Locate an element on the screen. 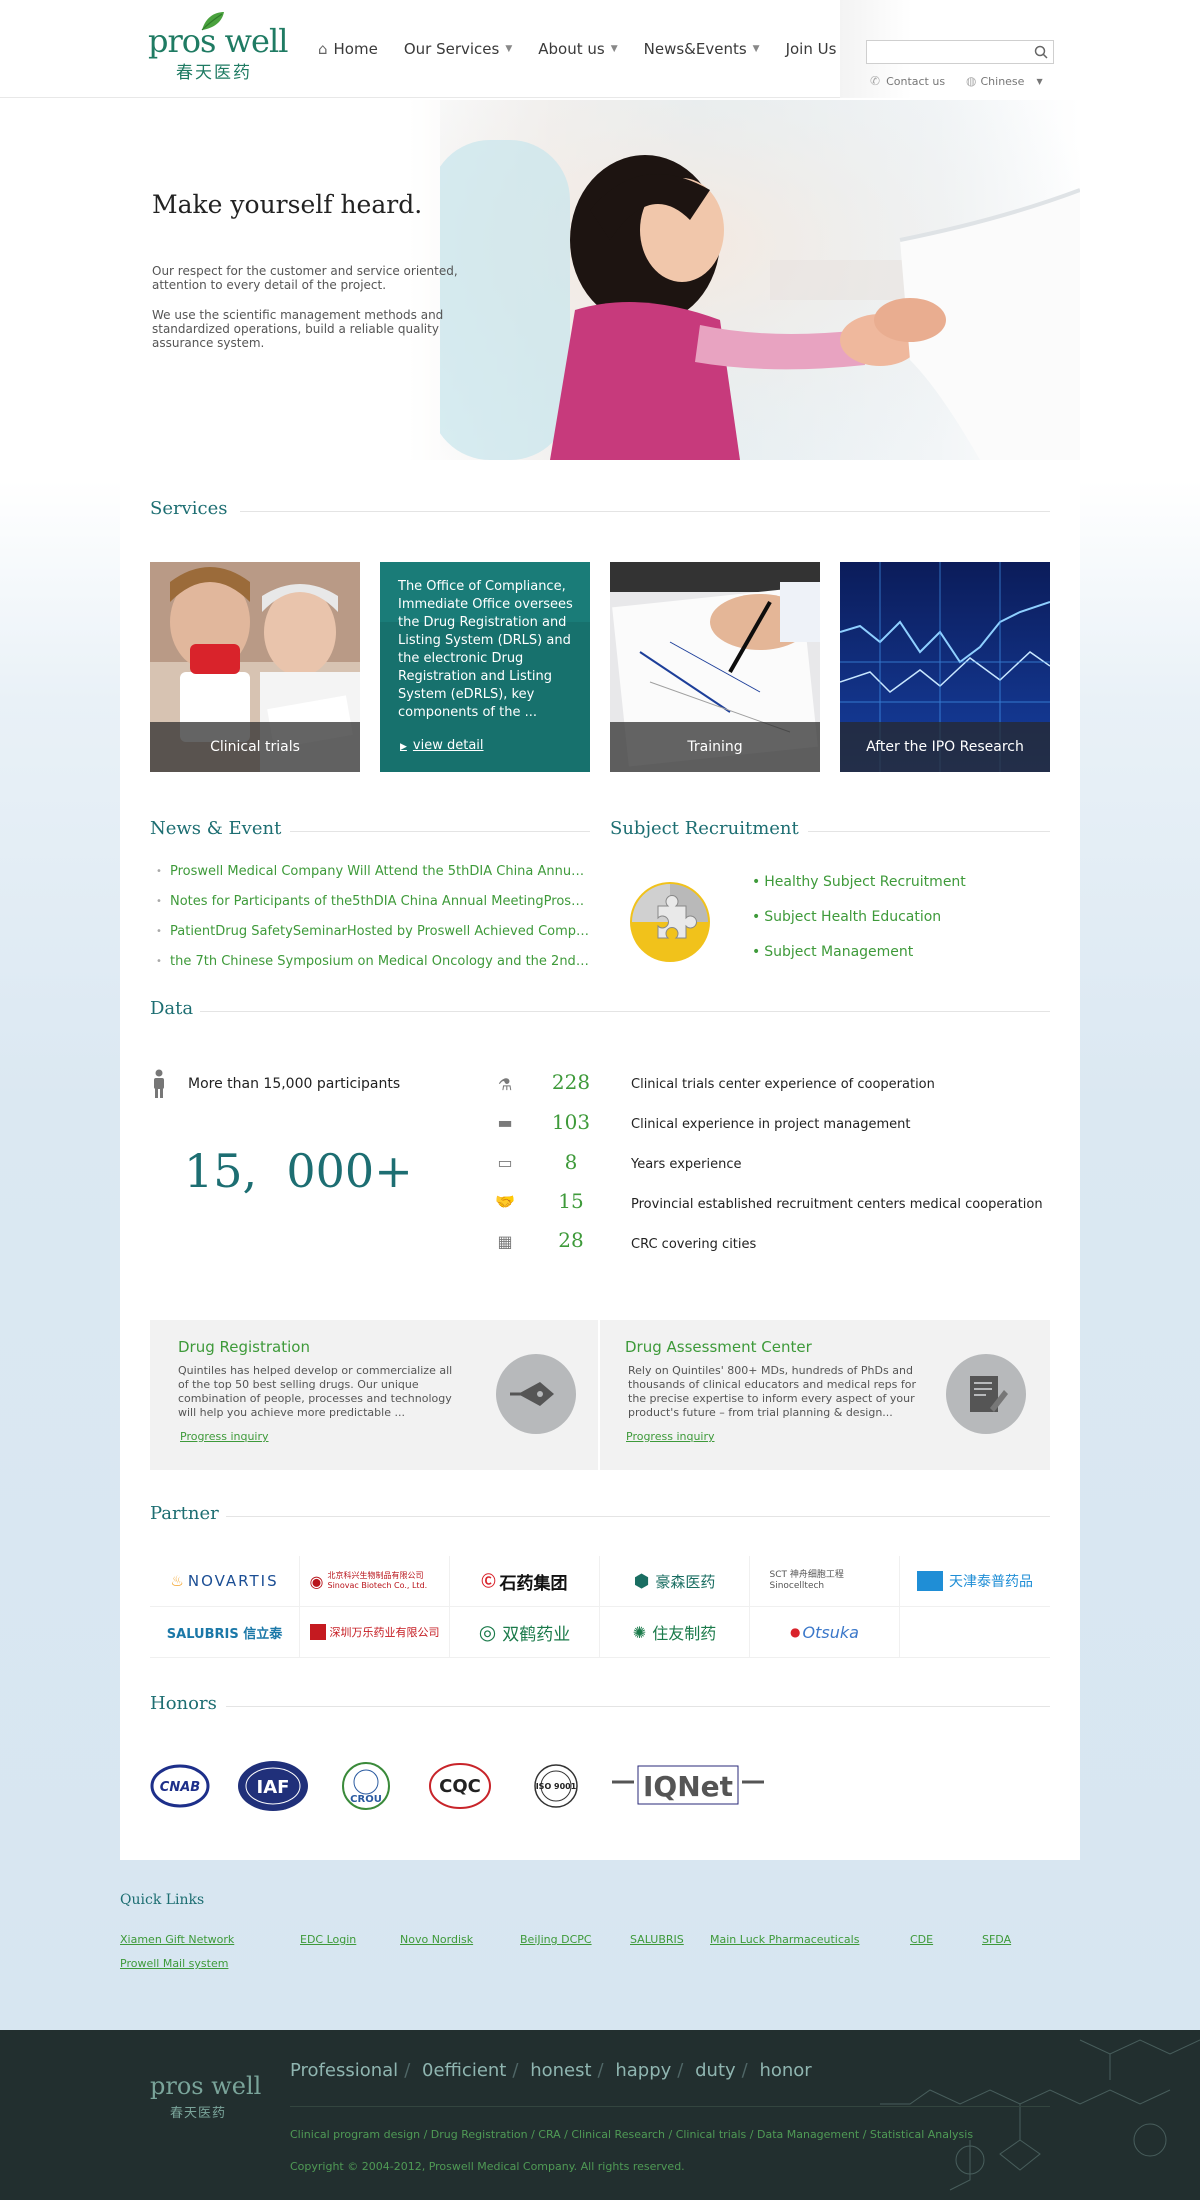 This screenshot has width=1200, height=2200. cqc-text: CQC is located at coordinates (460, 1786).